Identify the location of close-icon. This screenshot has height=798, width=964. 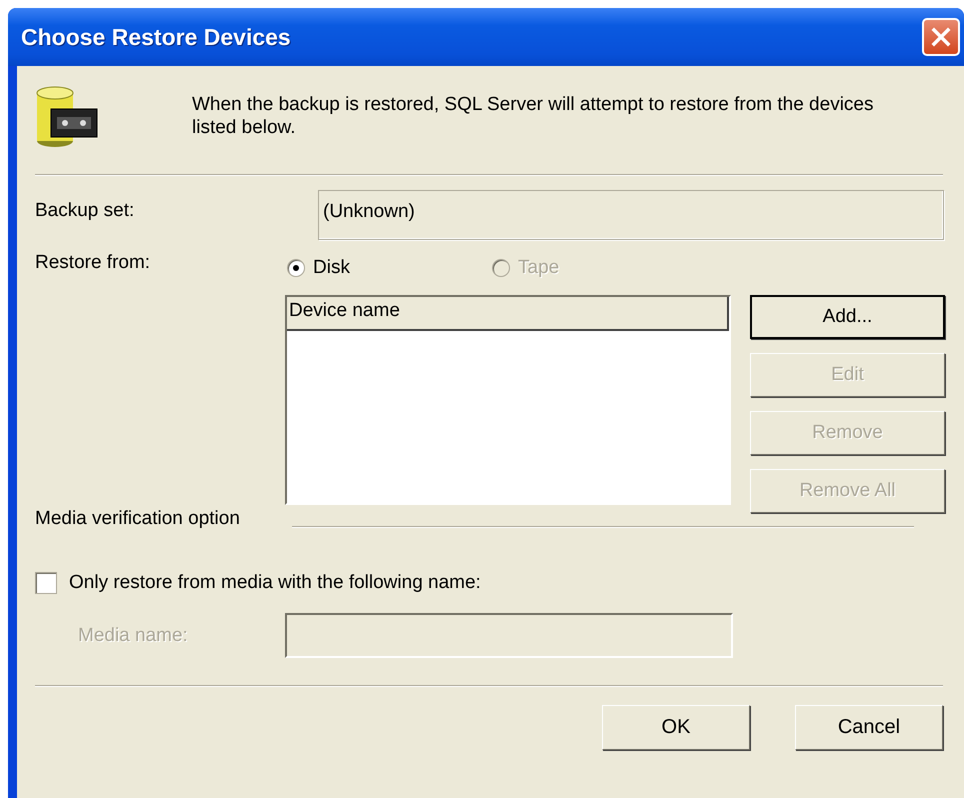
(941, 37).